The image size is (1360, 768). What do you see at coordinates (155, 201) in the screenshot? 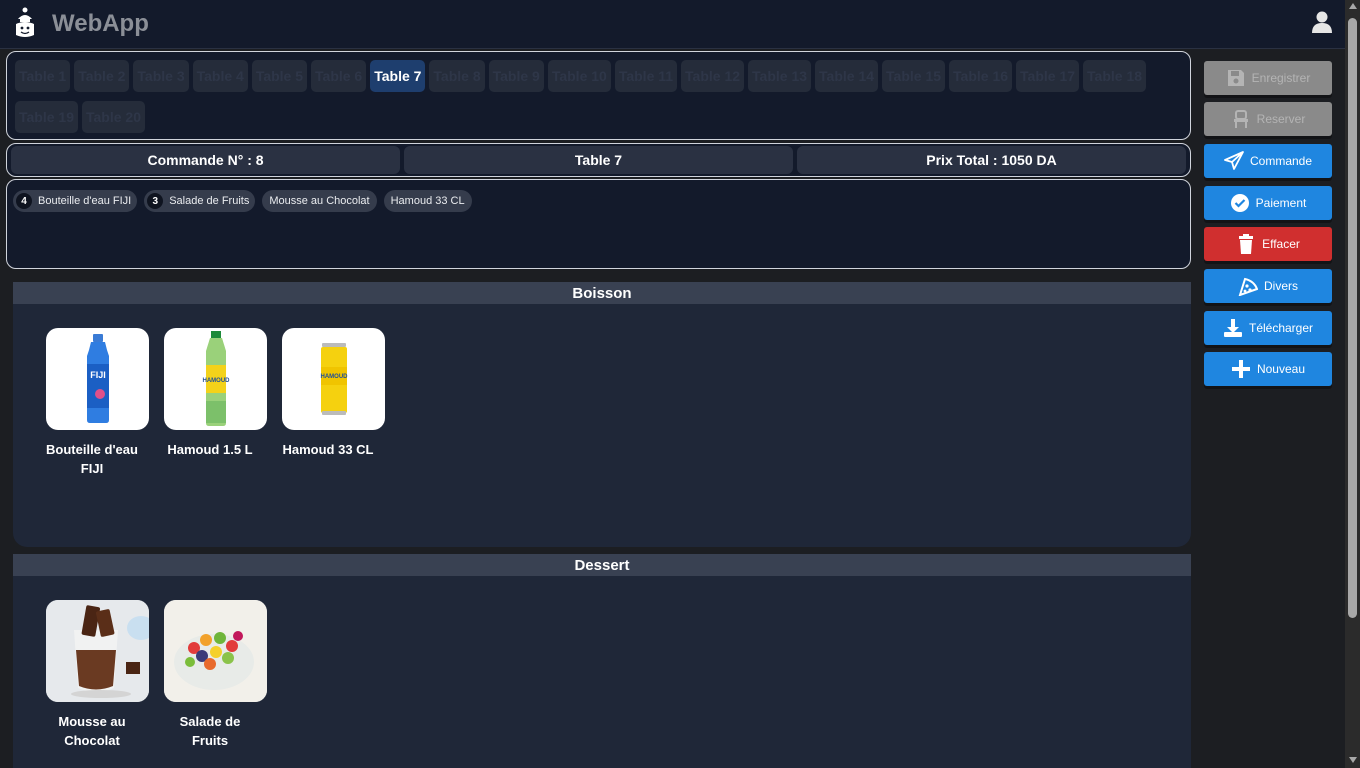
I see `quantity-badge: 3` at bounding box center [155, 201].